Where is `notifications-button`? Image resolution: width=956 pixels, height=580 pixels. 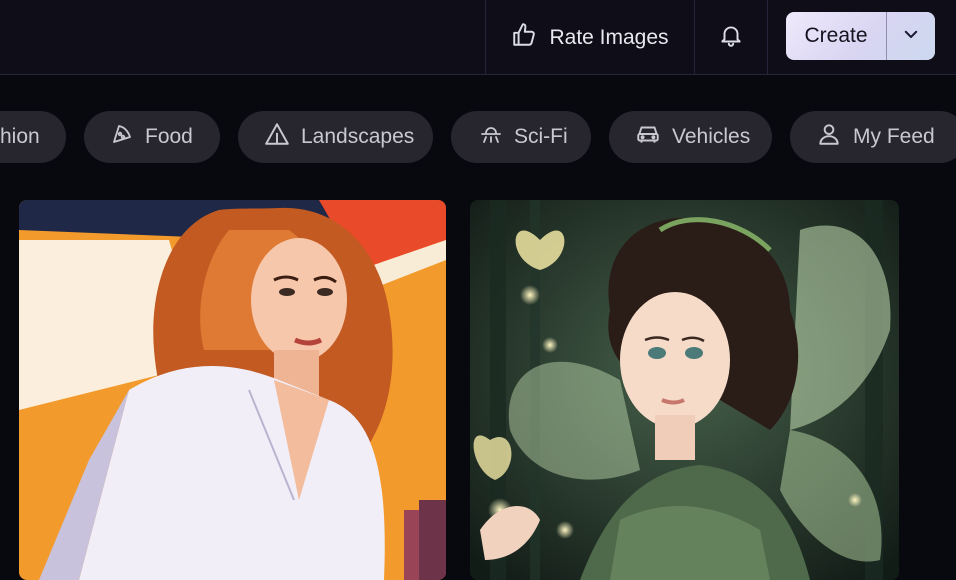 notifications-button is located at coordinates (731, 37).